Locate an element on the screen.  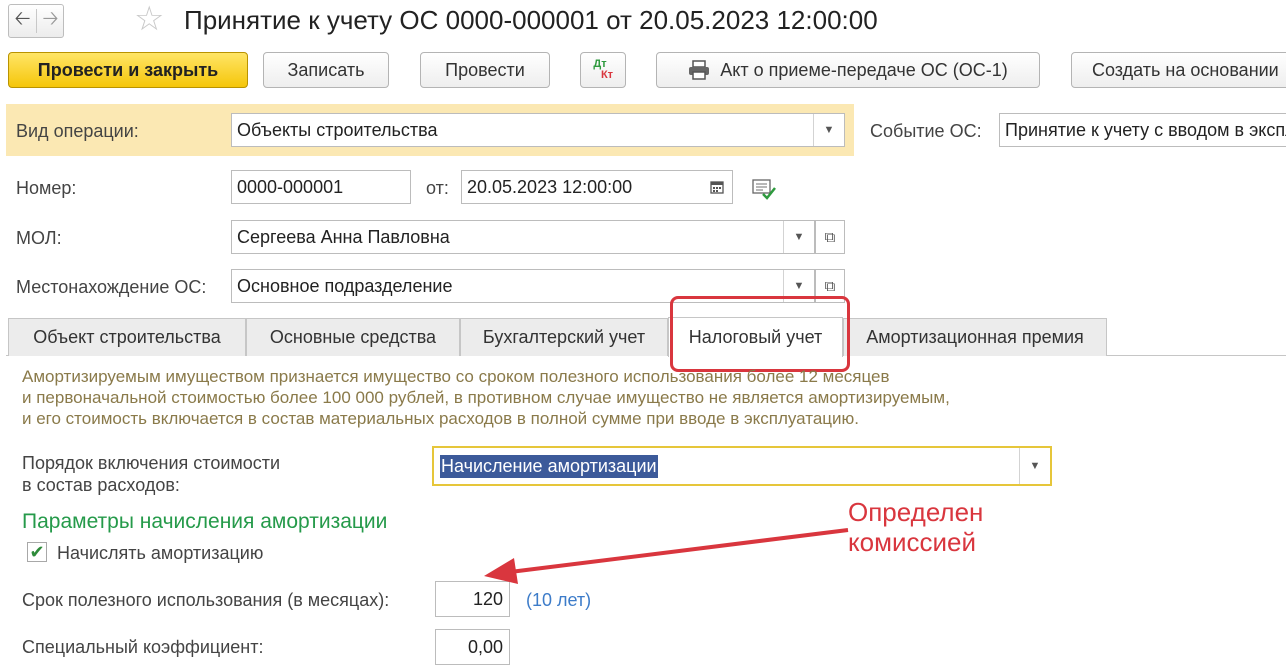
event-value: Принятие к учету с вводом в эксплуатацию is located at coordinates (1145, 129).